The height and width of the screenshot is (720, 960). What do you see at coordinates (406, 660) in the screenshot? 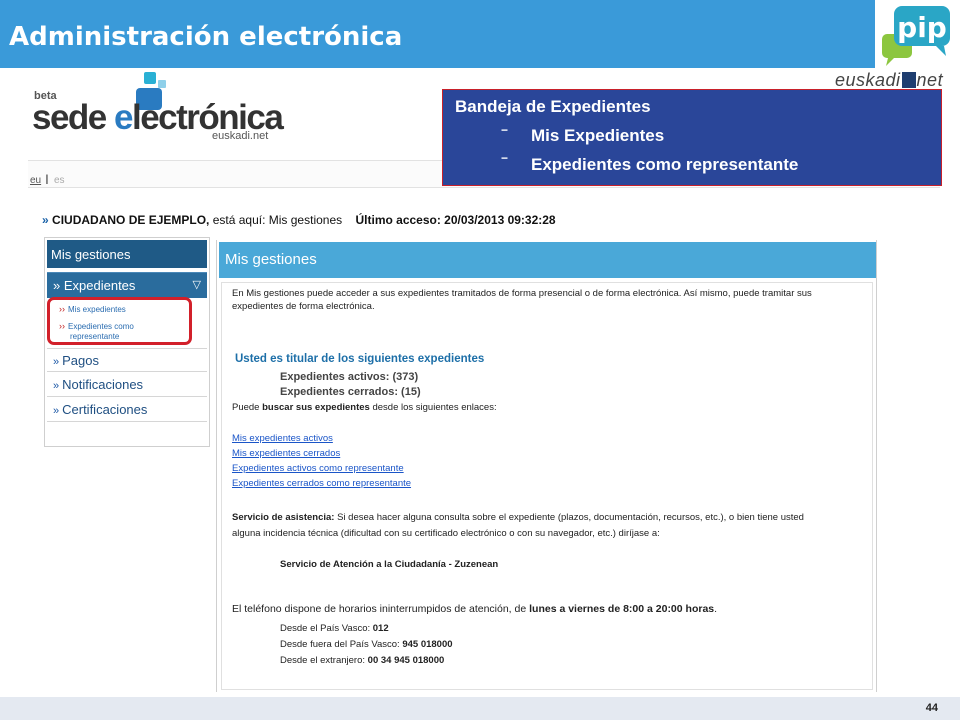
I see `contact-number: 00 34 945 018000` at bounding box center [406, 660].